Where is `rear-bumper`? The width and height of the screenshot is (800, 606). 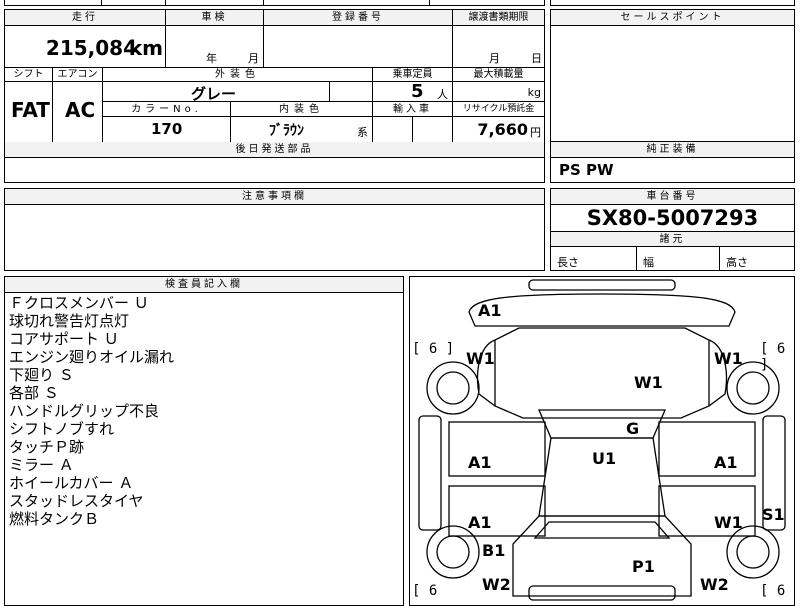 rear-bumper is located at coordinates (602, 593).